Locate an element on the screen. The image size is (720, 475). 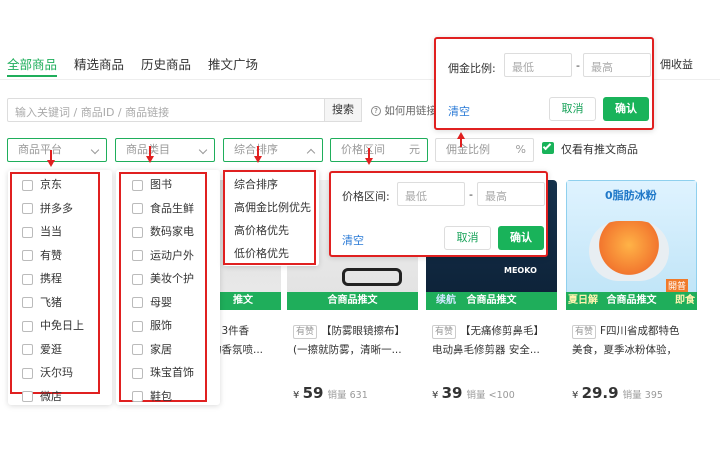
tab-promo-square: 推文广场 is located at coordinates (233, 63).